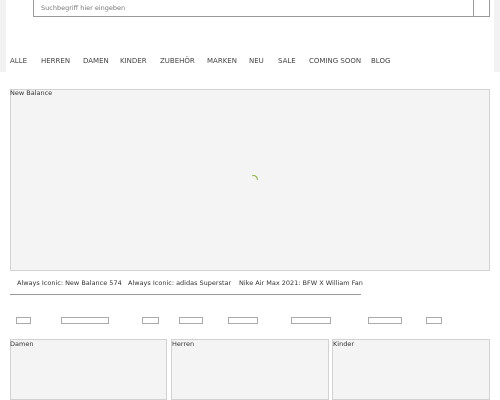 The image size is (500, 400). What do you see at coordinates (183, 344) in the screenshot?
I see `category-label-herren: Herren` at bounding box center [183, 344].